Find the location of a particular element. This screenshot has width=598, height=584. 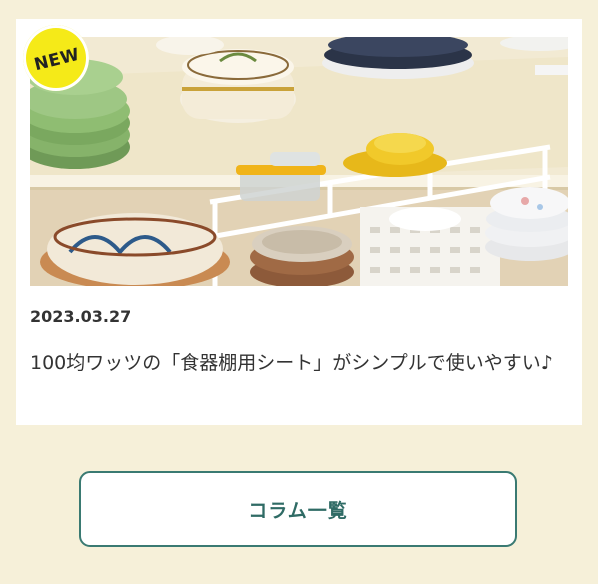

article-date: 2023.03.27 is located at coordinates (81, 316).